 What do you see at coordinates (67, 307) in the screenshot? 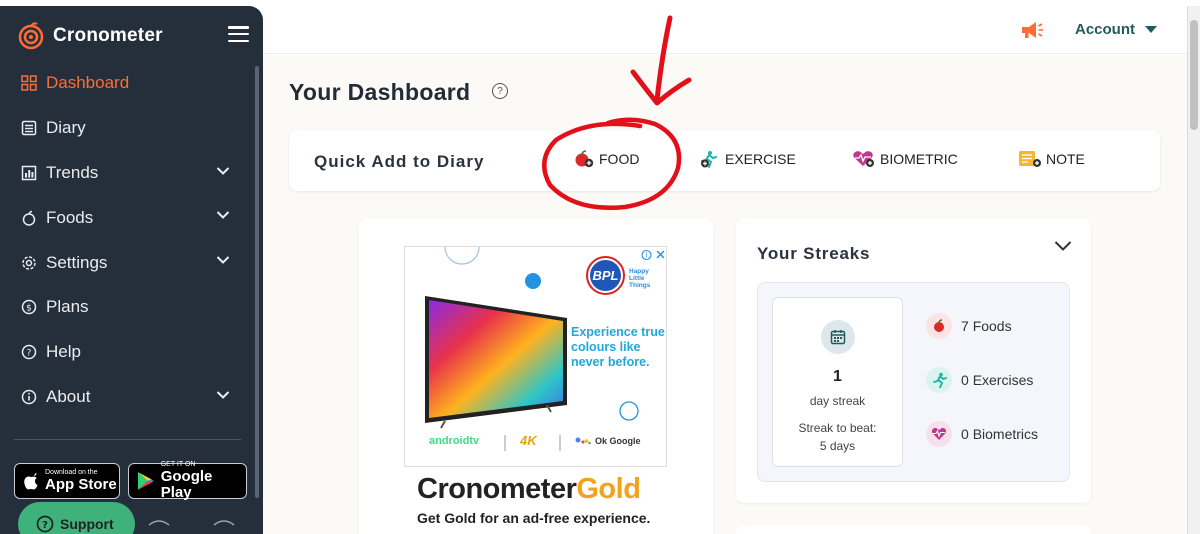
I see `sidebar-item-label: Plans` at bounding box center [67, 307].